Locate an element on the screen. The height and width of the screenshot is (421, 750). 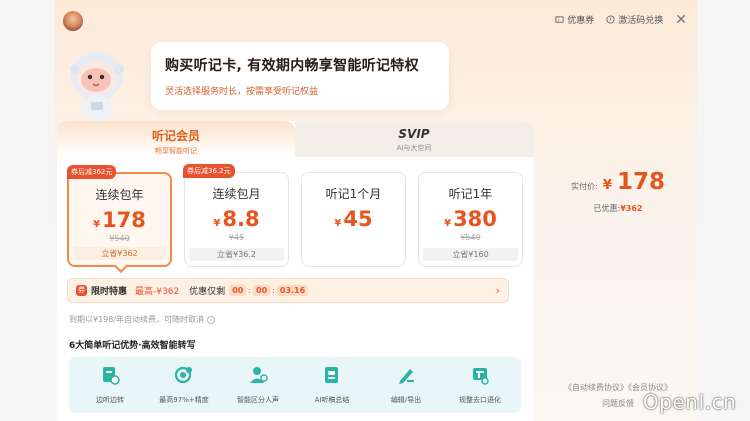
top-actions: 优惠券 激活码兑换 ✕ is located at coordinates (621, 20).